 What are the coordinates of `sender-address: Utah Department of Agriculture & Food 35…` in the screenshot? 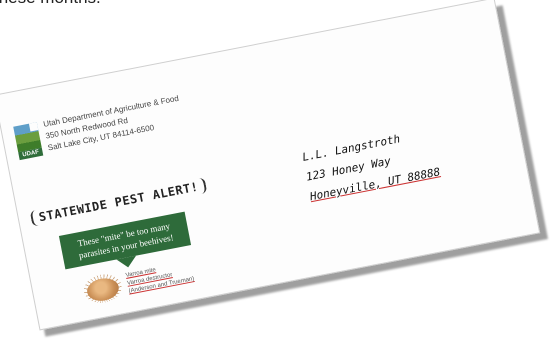 It's located at (113, 124).